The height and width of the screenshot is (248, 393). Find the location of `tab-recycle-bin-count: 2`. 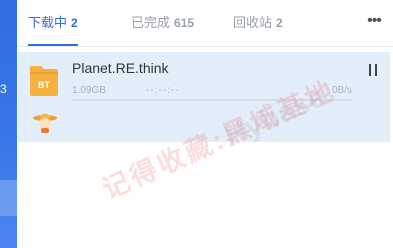

tab-recycle-bin-count: 2 is located at coordinates (279, 23).